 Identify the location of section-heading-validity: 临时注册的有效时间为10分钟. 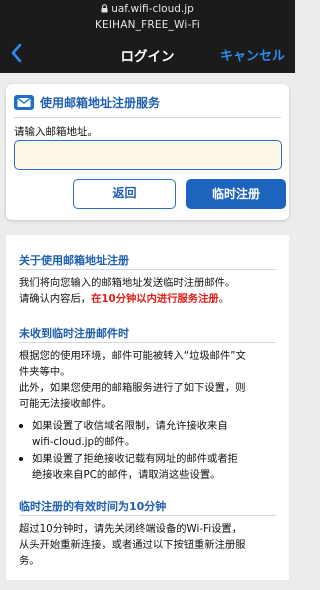
(93, 506).